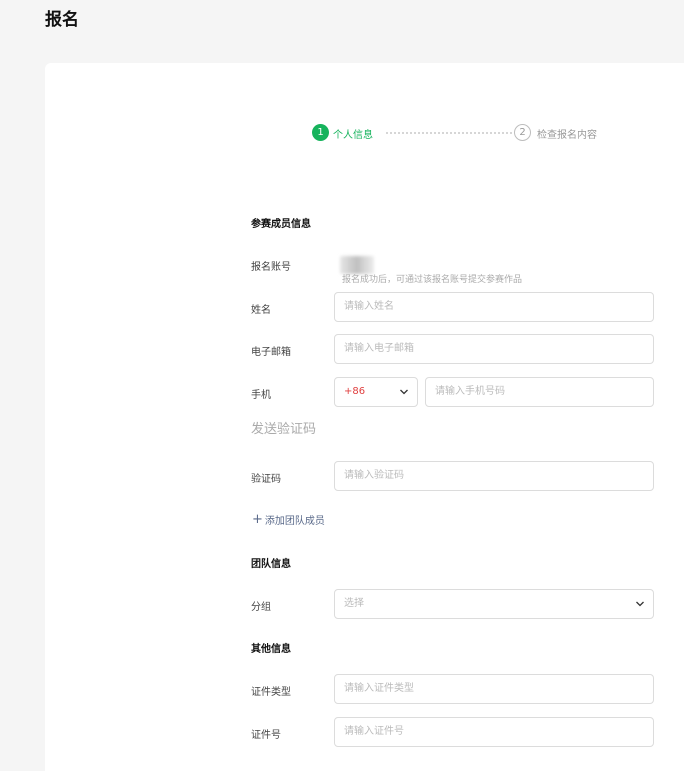  What do you see at coordinates (494, 307) in the screenshot?
I see `name-input: 请输入姓名` at bounding box center [494, 307].